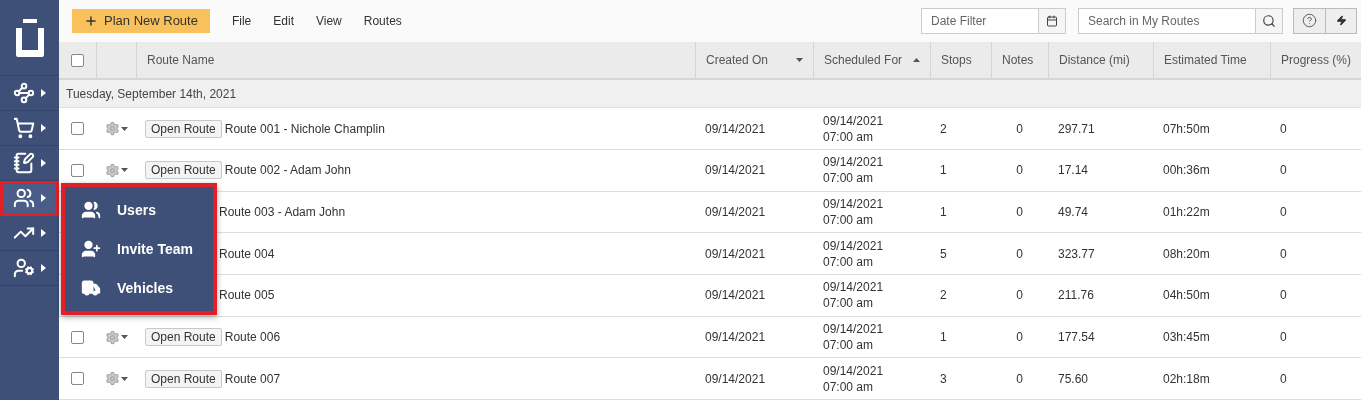 This screenshot has width=1361, height=400. I want to click on search-icon, so click(1269, 20).